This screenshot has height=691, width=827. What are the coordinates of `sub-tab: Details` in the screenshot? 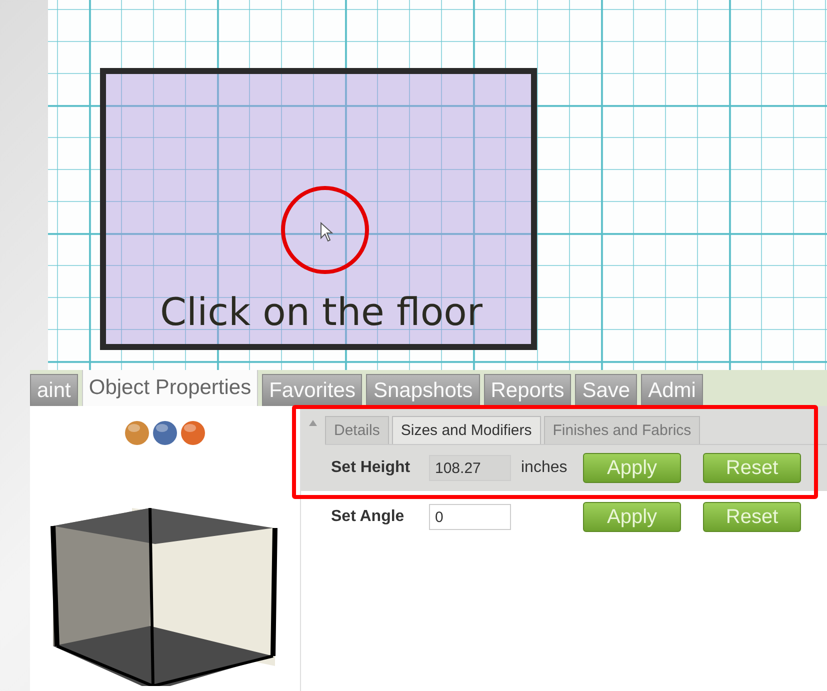 It's located at (357, 430).